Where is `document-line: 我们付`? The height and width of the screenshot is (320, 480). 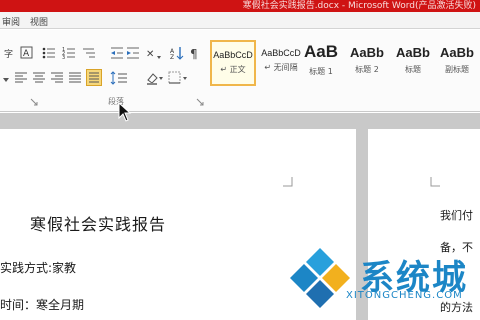 document-line: 我们付 is located at coordinates (456, 215).